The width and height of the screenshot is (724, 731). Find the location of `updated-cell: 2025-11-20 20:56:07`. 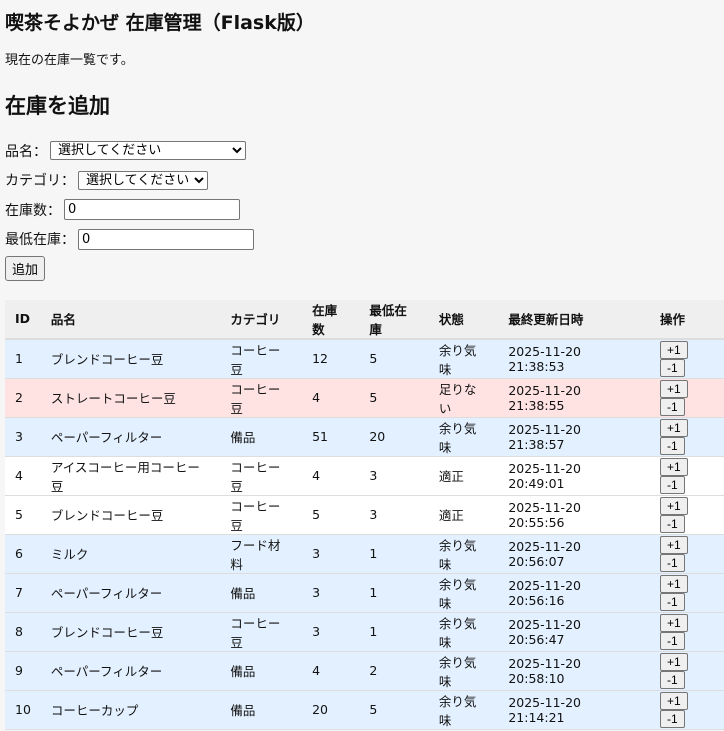

updated-cell: 2025-11-20 20:56:07 is located at coordinates (574, 554).